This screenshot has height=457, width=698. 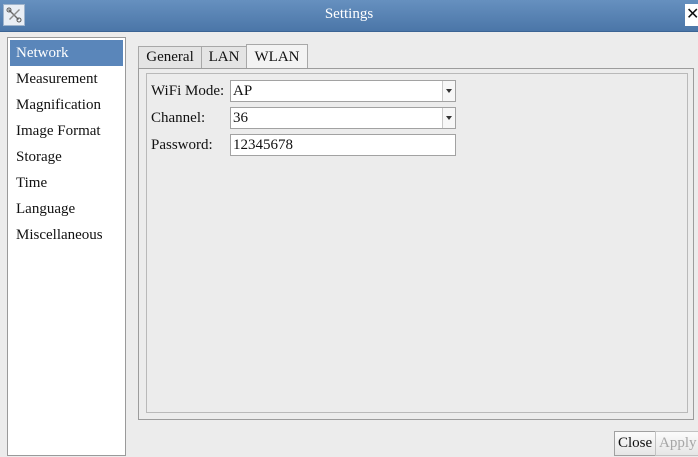 I want to click on title-bar: Settings ✕, so click(x=349, y=16).